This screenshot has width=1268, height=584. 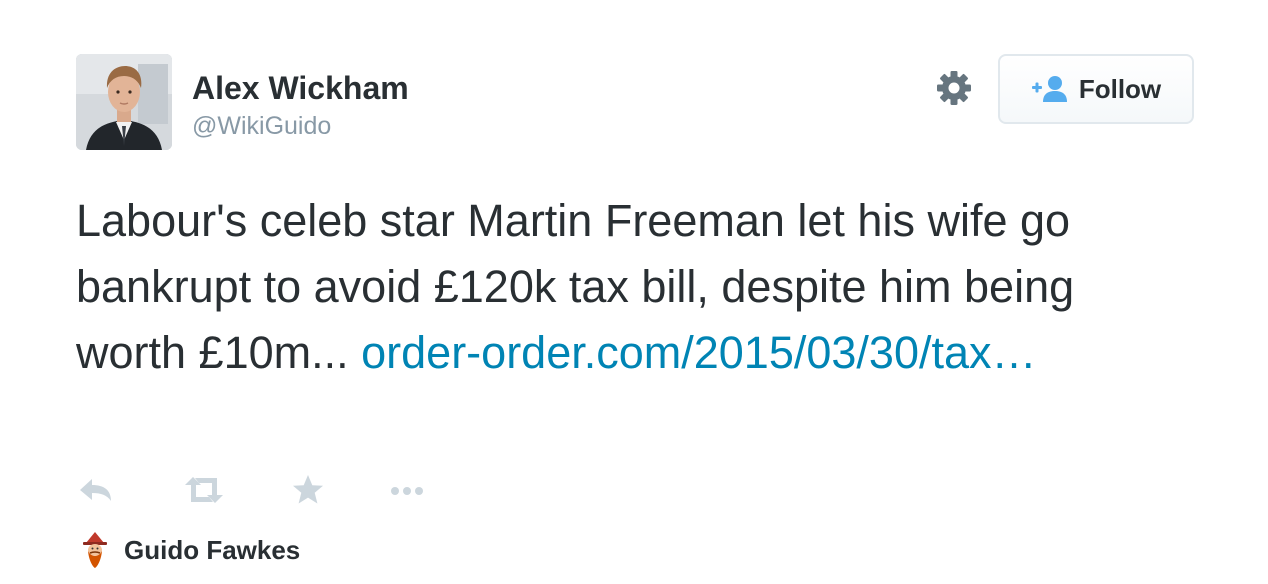 I want to click on profile-photo-icon, so click(x=124, y=102).